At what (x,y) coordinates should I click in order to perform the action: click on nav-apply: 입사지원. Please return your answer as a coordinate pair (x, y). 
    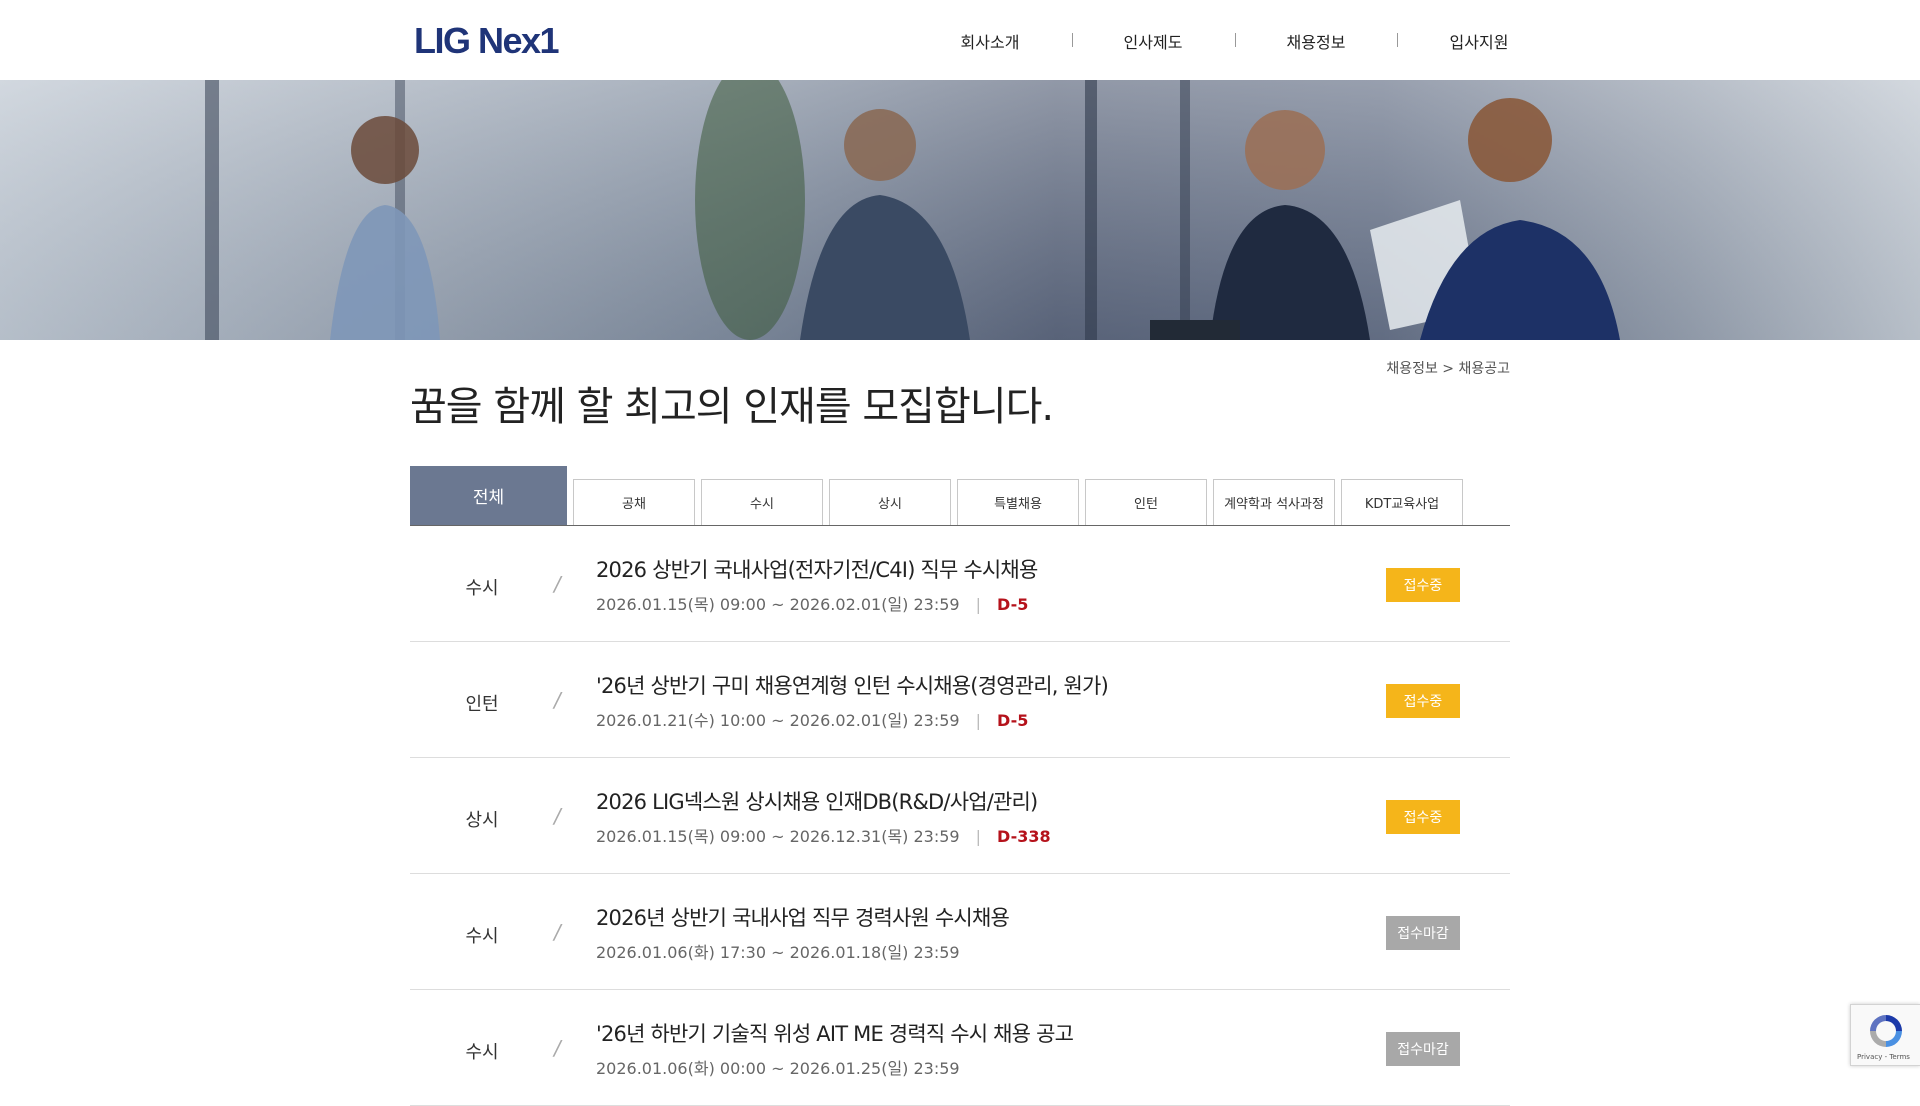
    Looking at the image, I should click on (1479, 41).